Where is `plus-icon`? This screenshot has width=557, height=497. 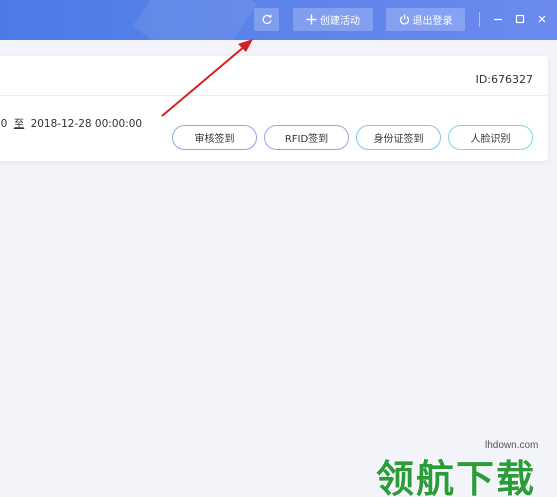 plus-icon is located at coordinates (311, 19).